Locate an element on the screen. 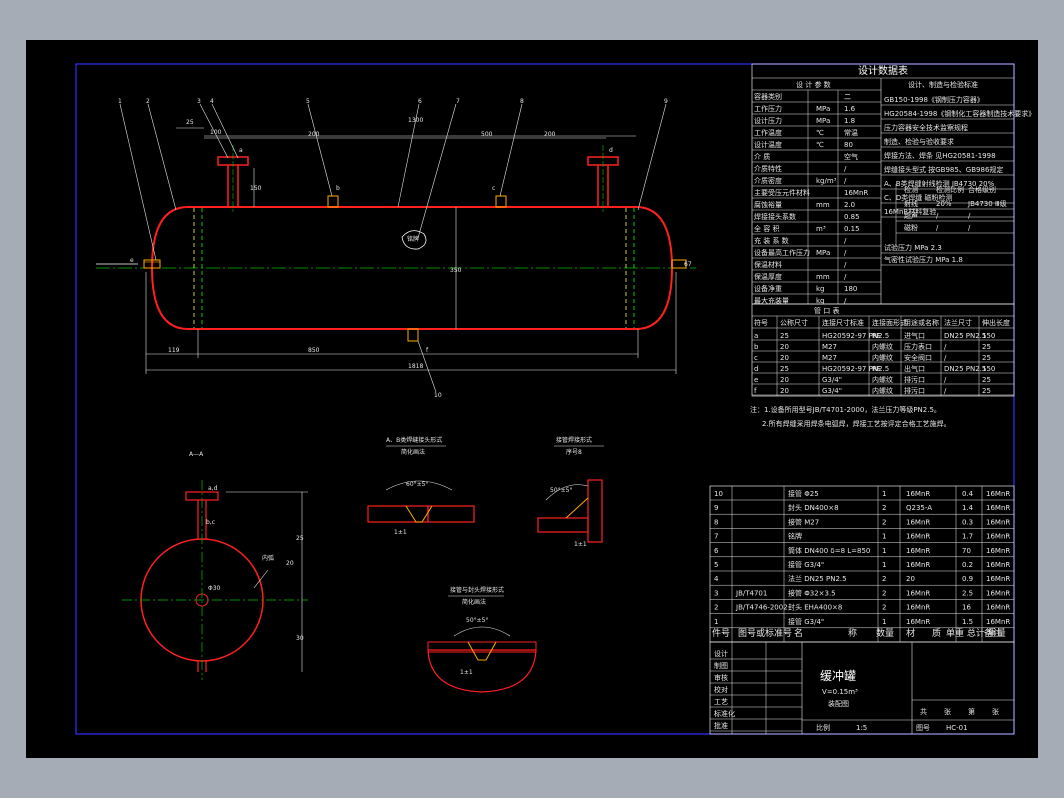  title-role: 设计 is located at coordinates (721, 653).